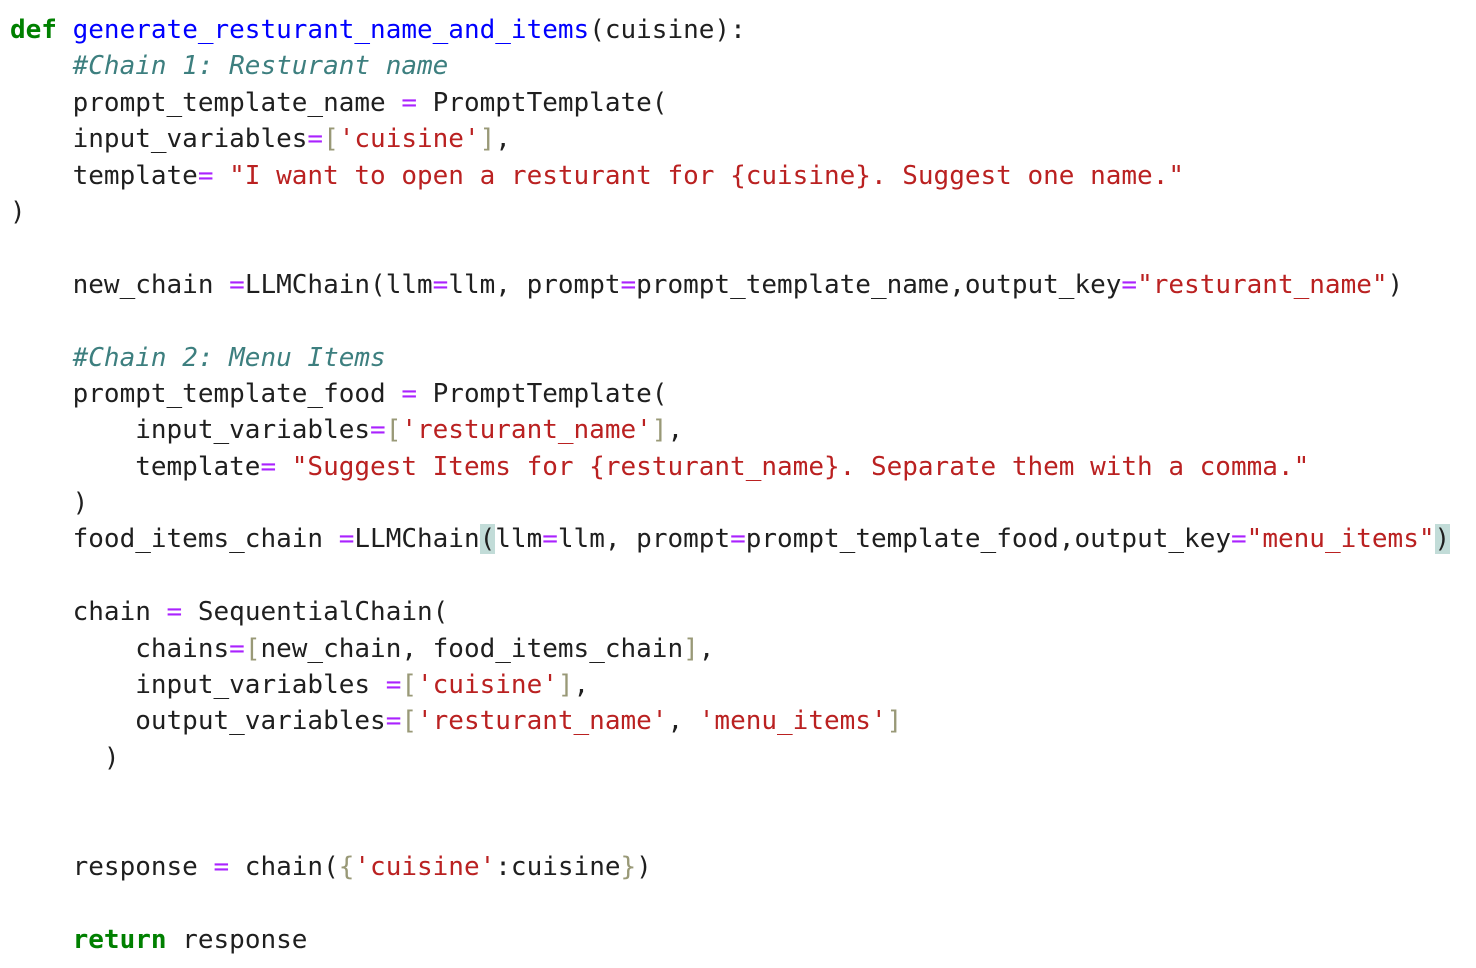 The width and height of the screenshot is (1476, 968). Describe the element at coordinates (1340, 539) in the screenshot. I see `string-literal: "menu_items"` at that location.